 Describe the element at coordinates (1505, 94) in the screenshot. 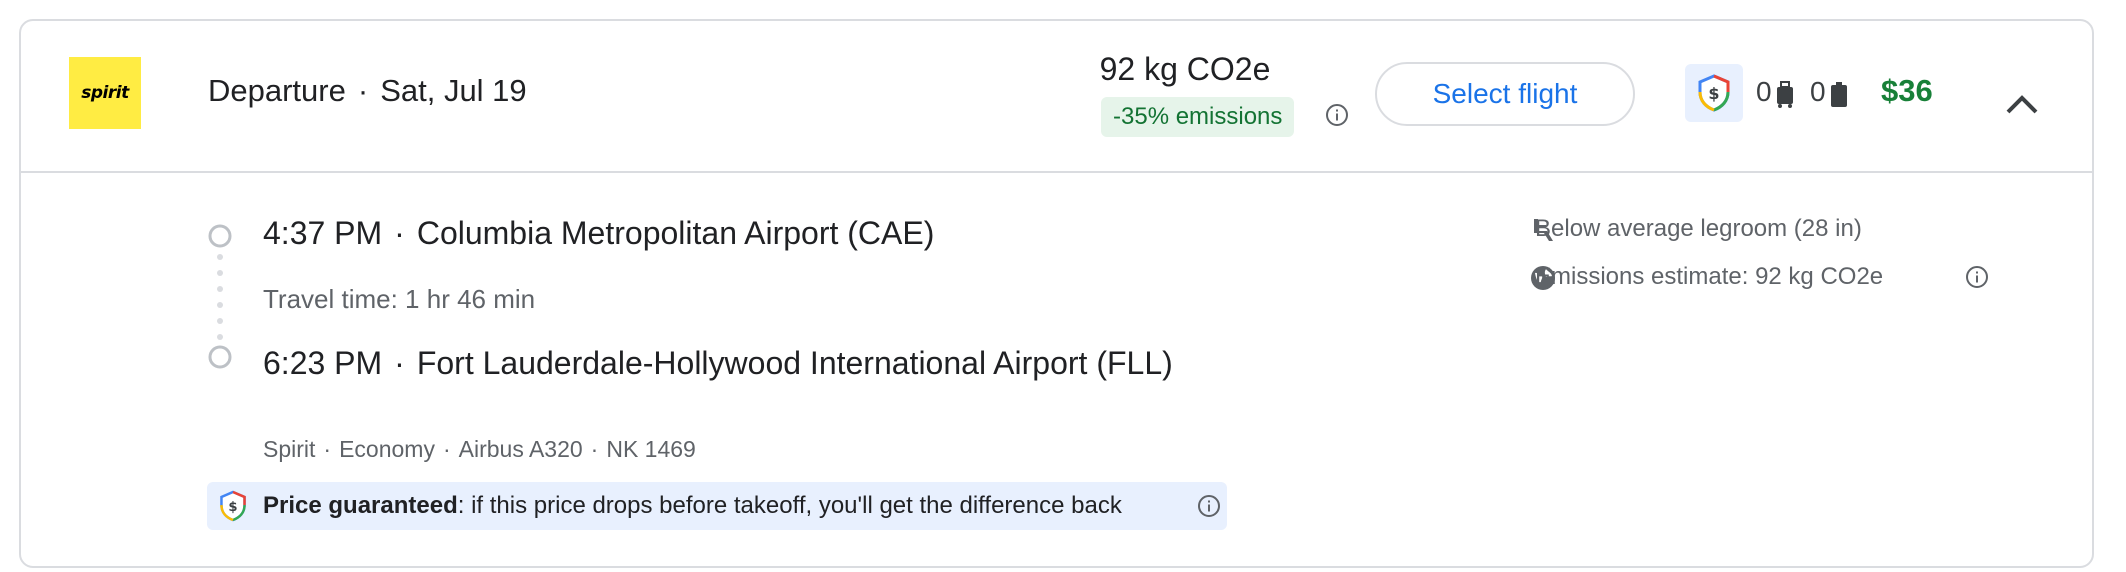

I see `select-flight-button: Select flight` at that location.